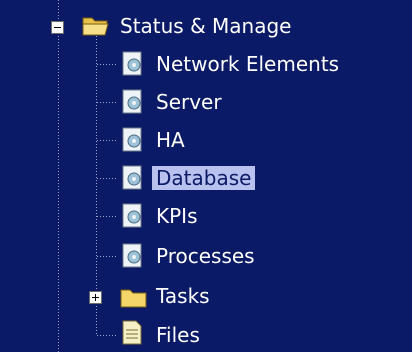  I want to click on tree-node-label-selected: Database, so click(204, 178).